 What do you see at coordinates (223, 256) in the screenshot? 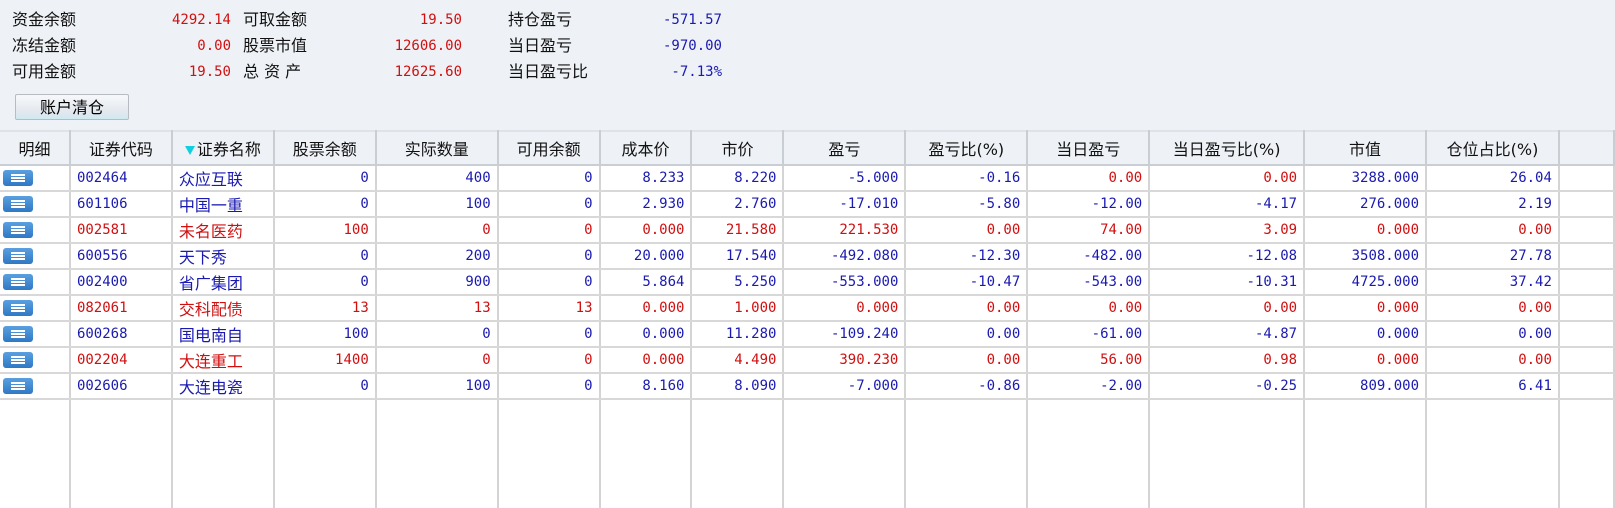
I see `security-name: 天下秀` at bounding box center [223, 256].